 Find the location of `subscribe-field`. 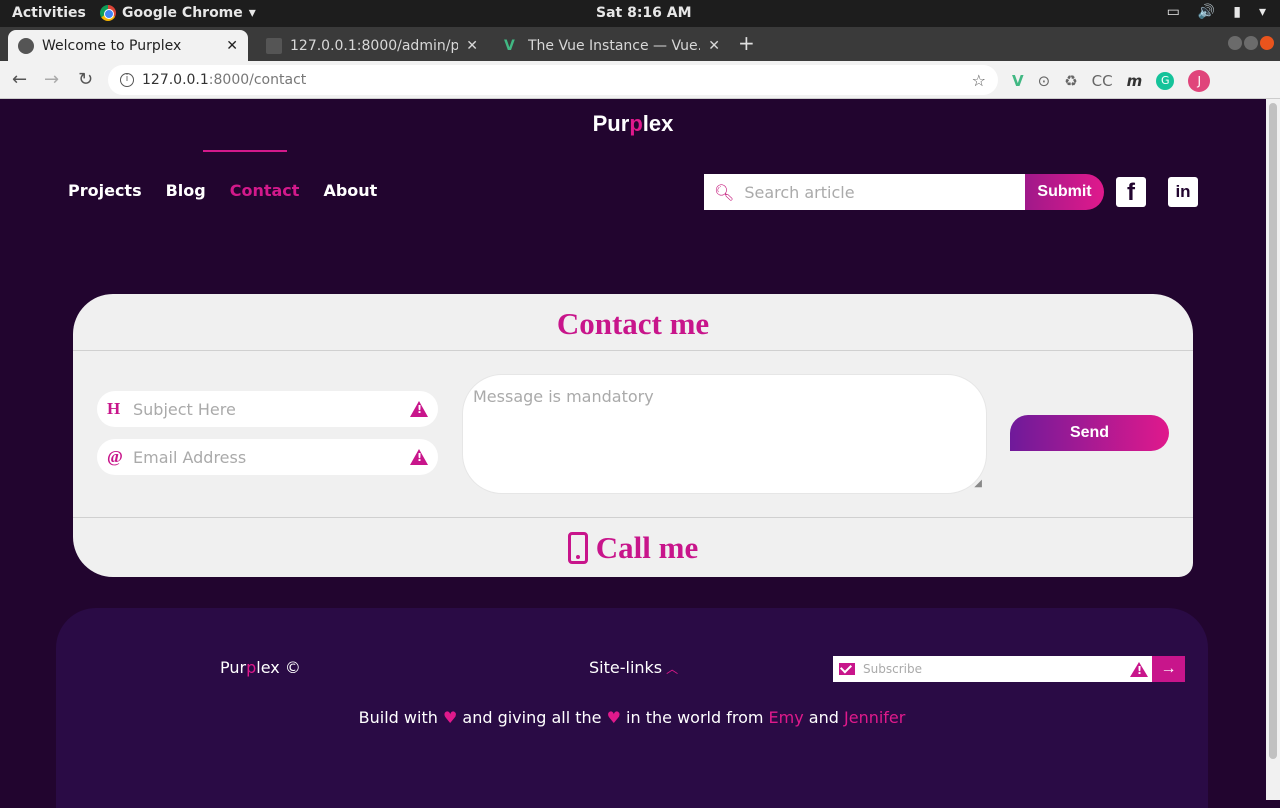

subscribe-field is located at coordinates (992, 669).